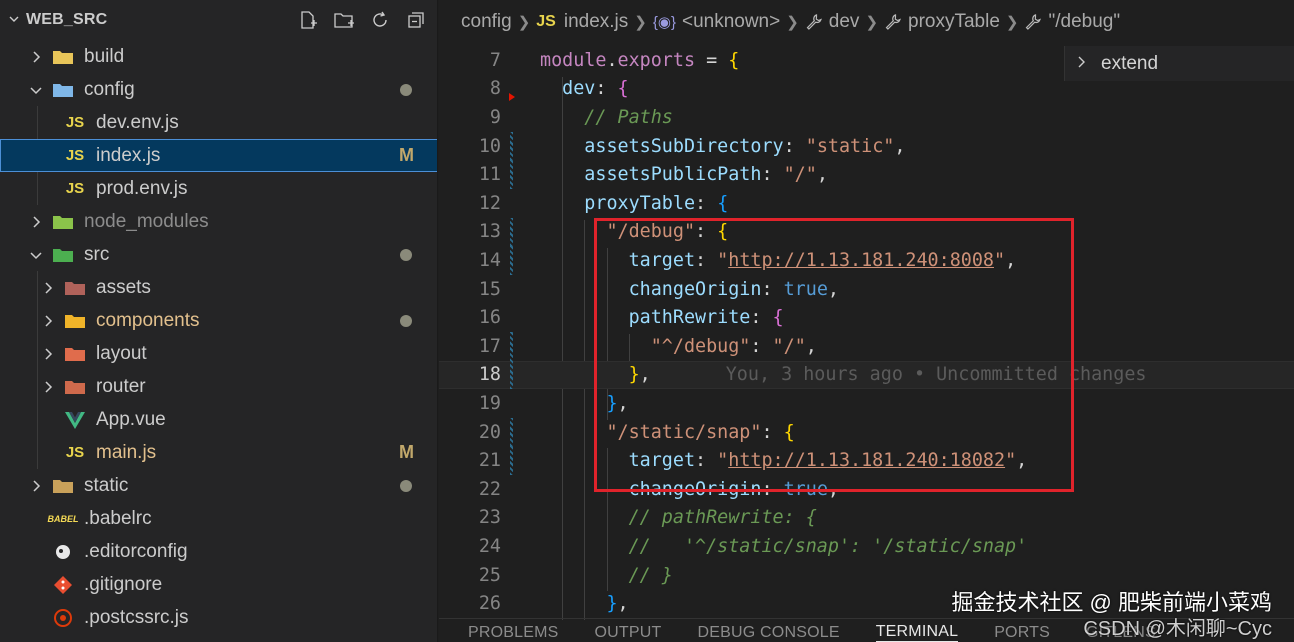 The image size is (1294, 642). Describe the element at coordinates (218, 155) in the screenshot. I see `tree-item-index-js: JS index.js M` at that location.